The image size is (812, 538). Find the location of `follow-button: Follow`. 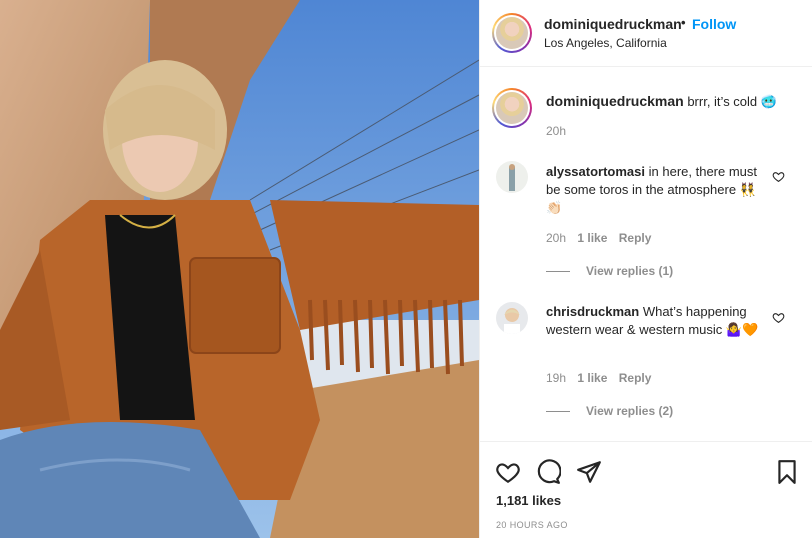

follow-button: Follow is located at coordinates (714, 24).